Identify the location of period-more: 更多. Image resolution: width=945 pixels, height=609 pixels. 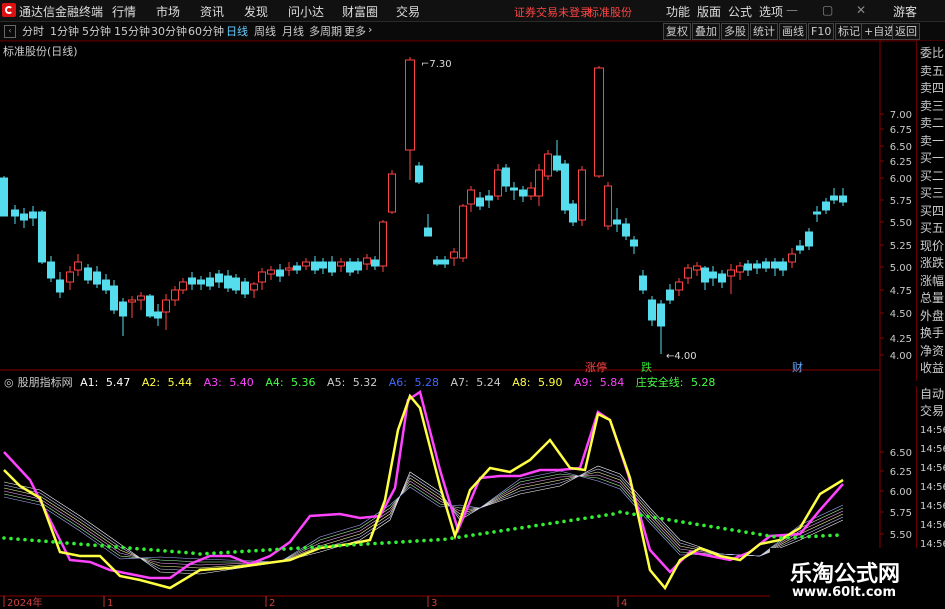
(355, 31).